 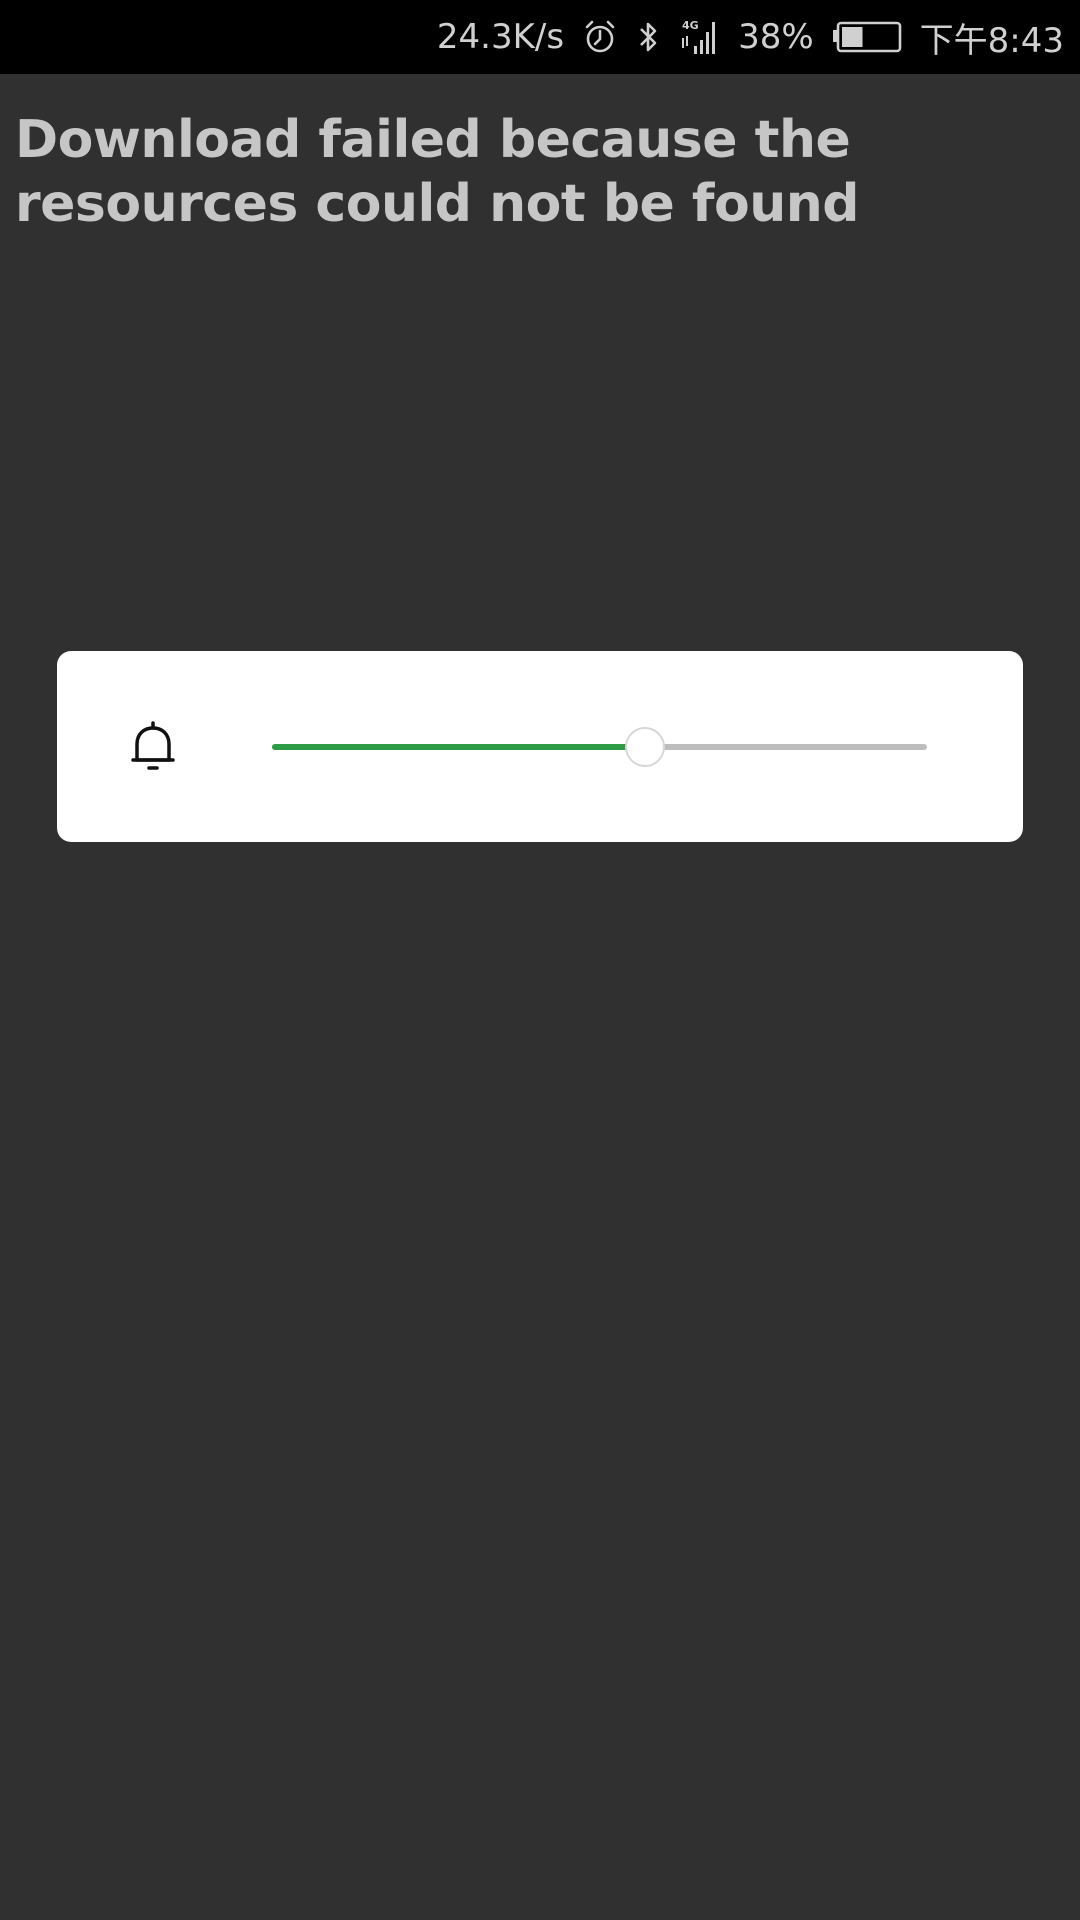 I want to click on alarm-icon, so click(x=600, y=37).